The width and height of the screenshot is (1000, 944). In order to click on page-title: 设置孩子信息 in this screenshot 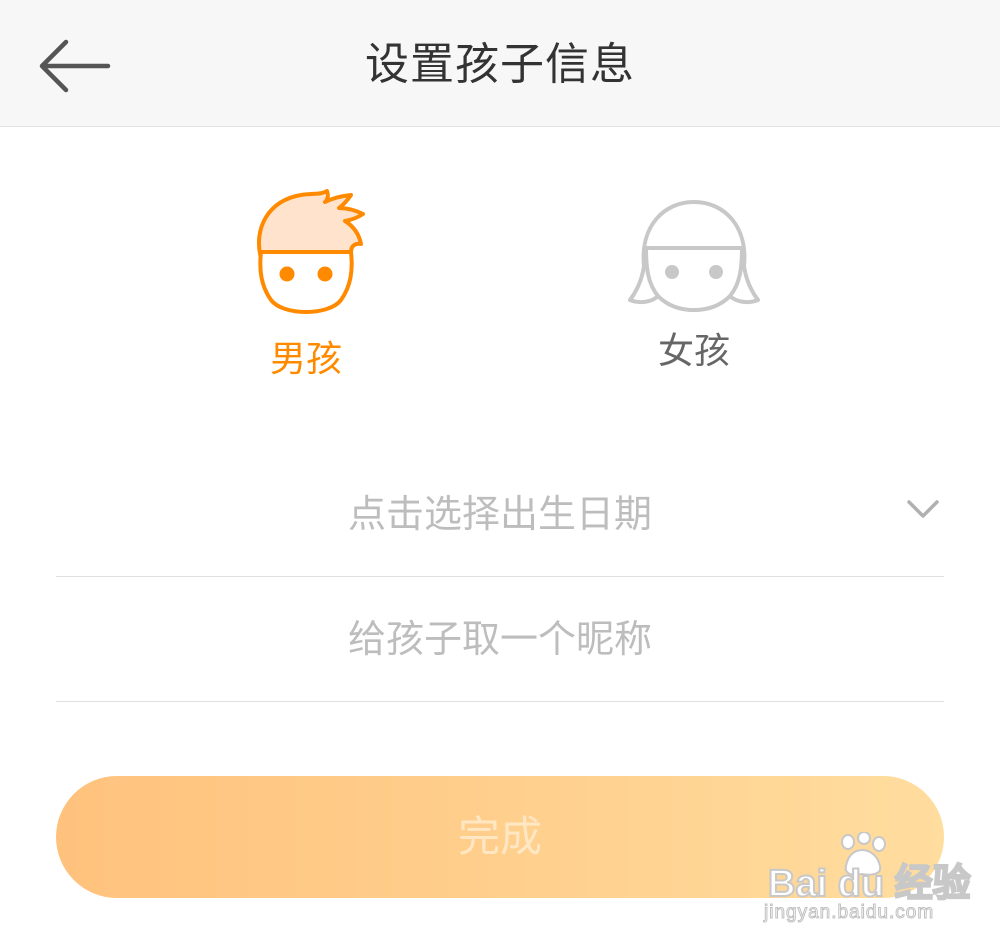, I will do `click(500, 64)`.